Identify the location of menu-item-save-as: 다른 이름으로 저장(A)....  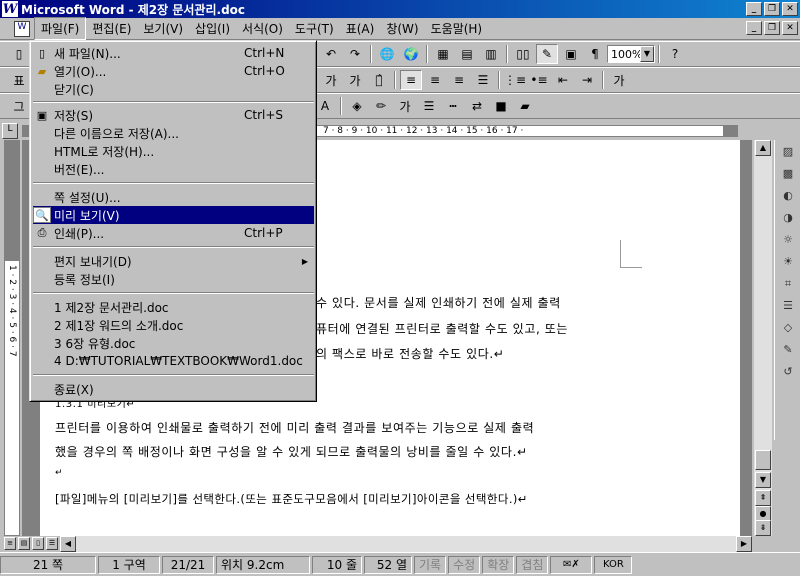
(173, 133).